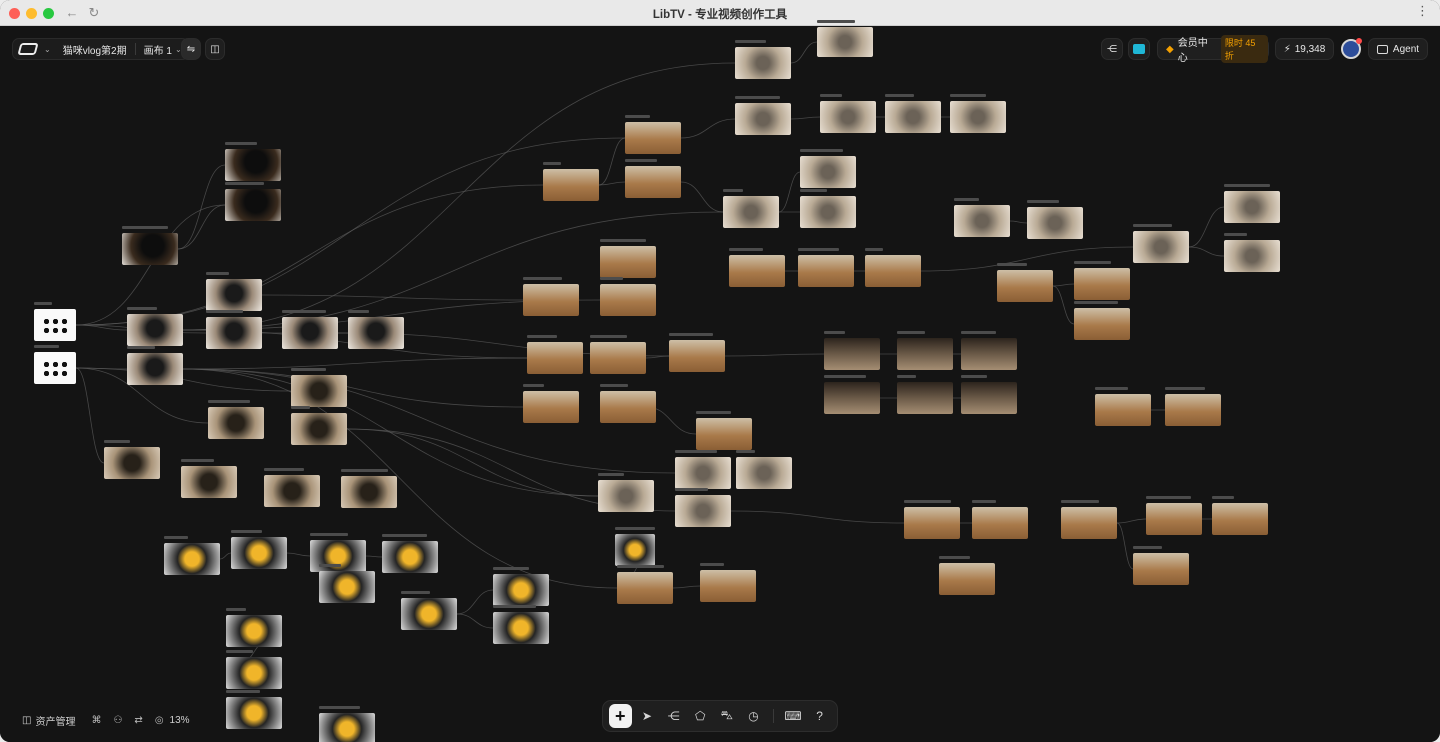 Image resolution: width=1440 pixels, height=742 pixels. What do you see at coordinates (1213, 49) in the screenshot?
I see `member-center-button: ◆ 会员中心 限时 45 折` at bounding box center [1213, 49].